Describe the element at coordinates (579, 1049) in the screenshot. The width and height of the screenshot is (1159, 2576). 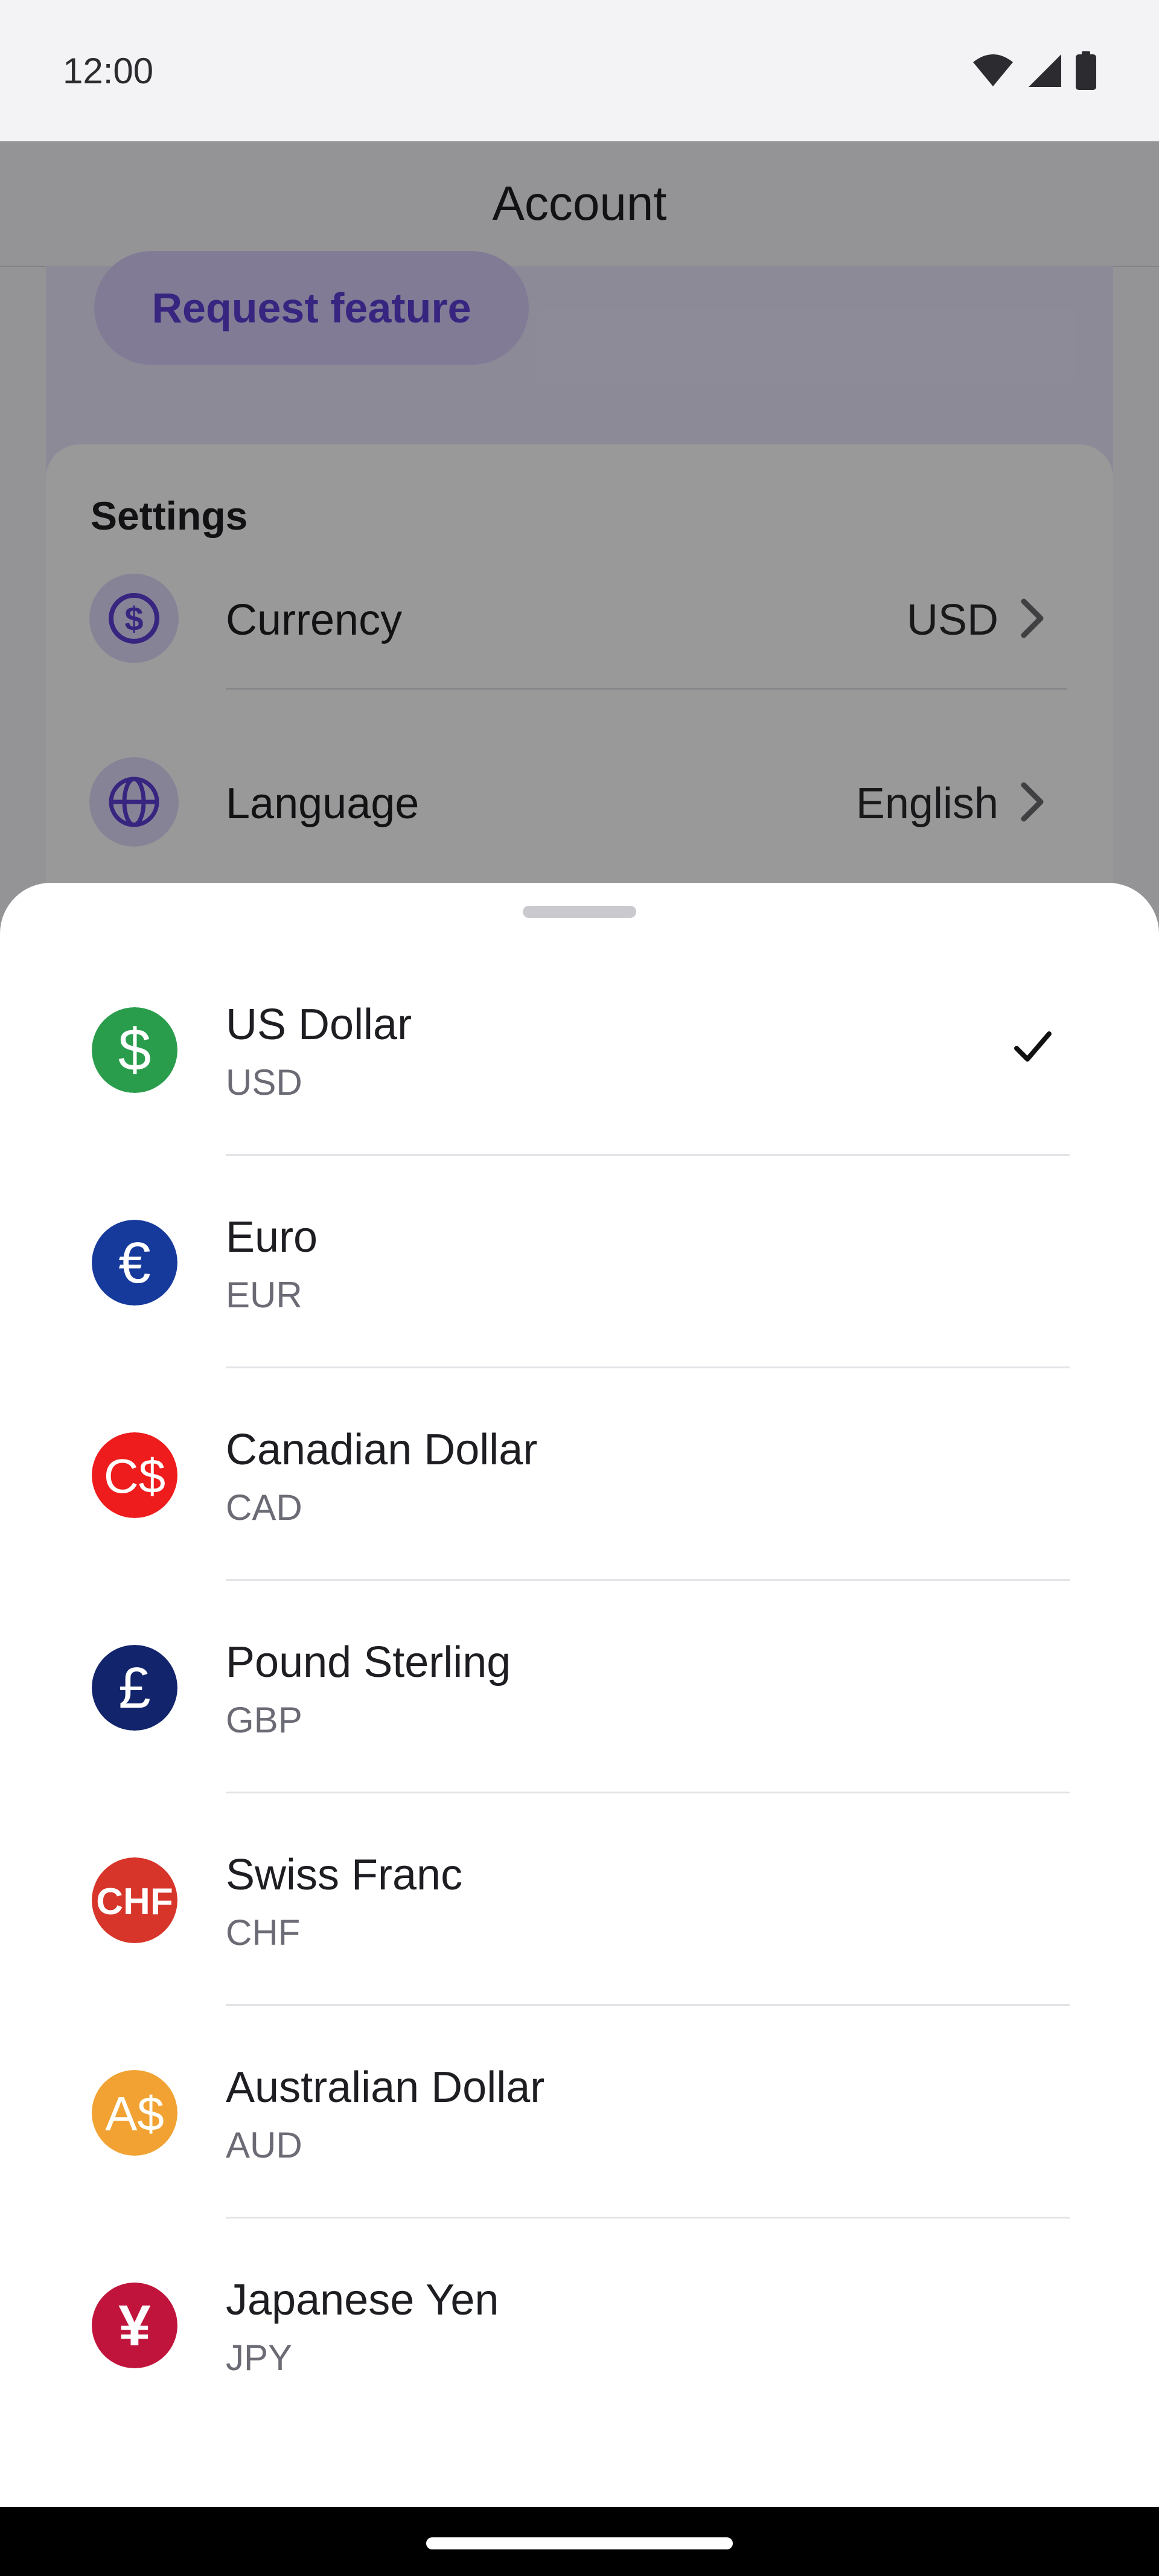
I see `currency-option-usd: $ US Dollar USD` at that location.